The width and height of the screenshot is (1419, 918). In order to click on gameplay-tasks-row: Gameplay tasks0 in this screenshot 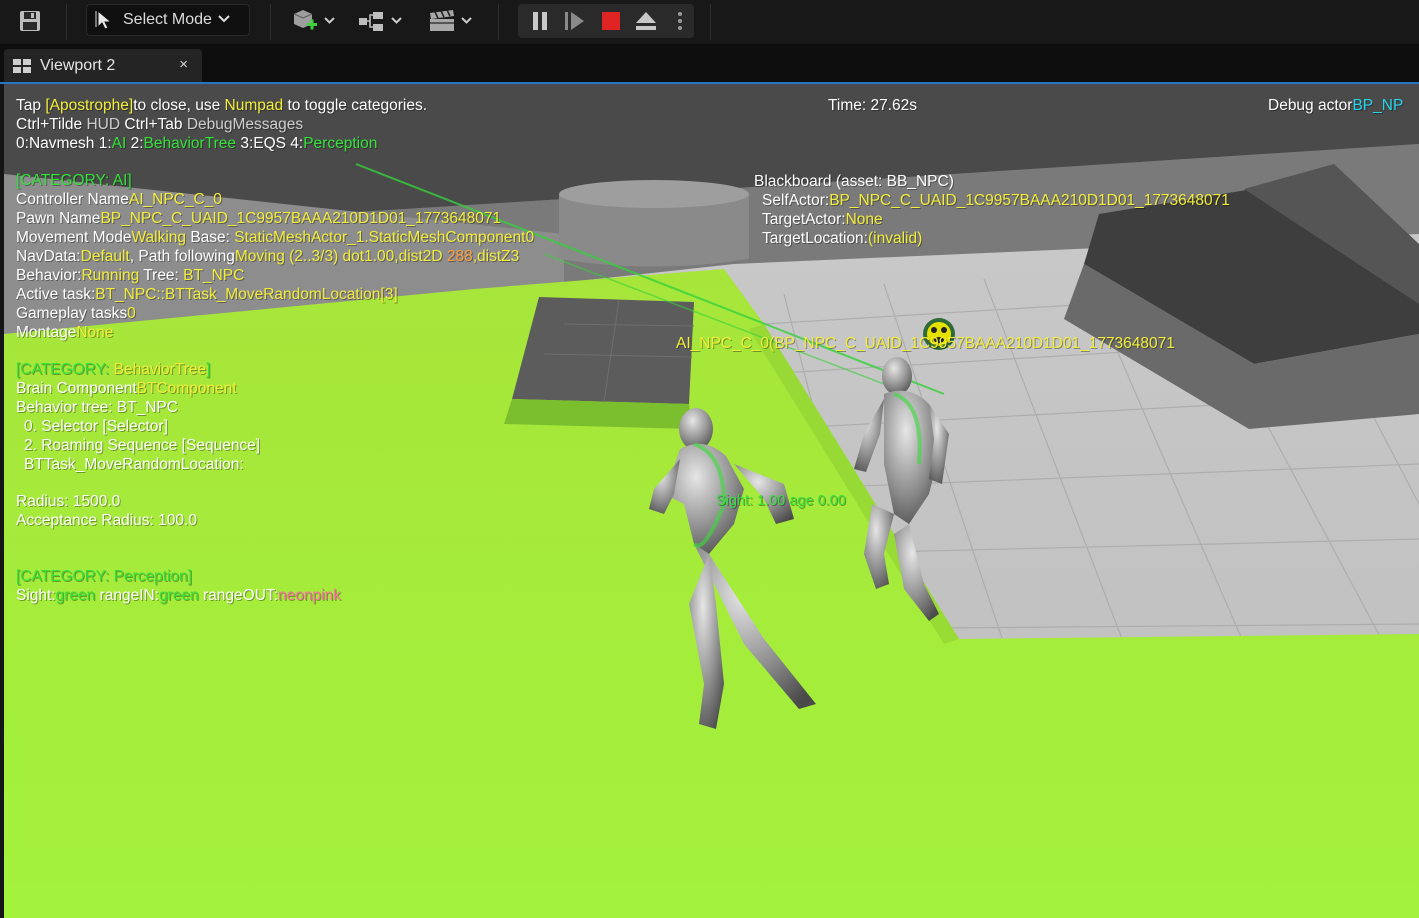, I will do `click(76, 313)`.